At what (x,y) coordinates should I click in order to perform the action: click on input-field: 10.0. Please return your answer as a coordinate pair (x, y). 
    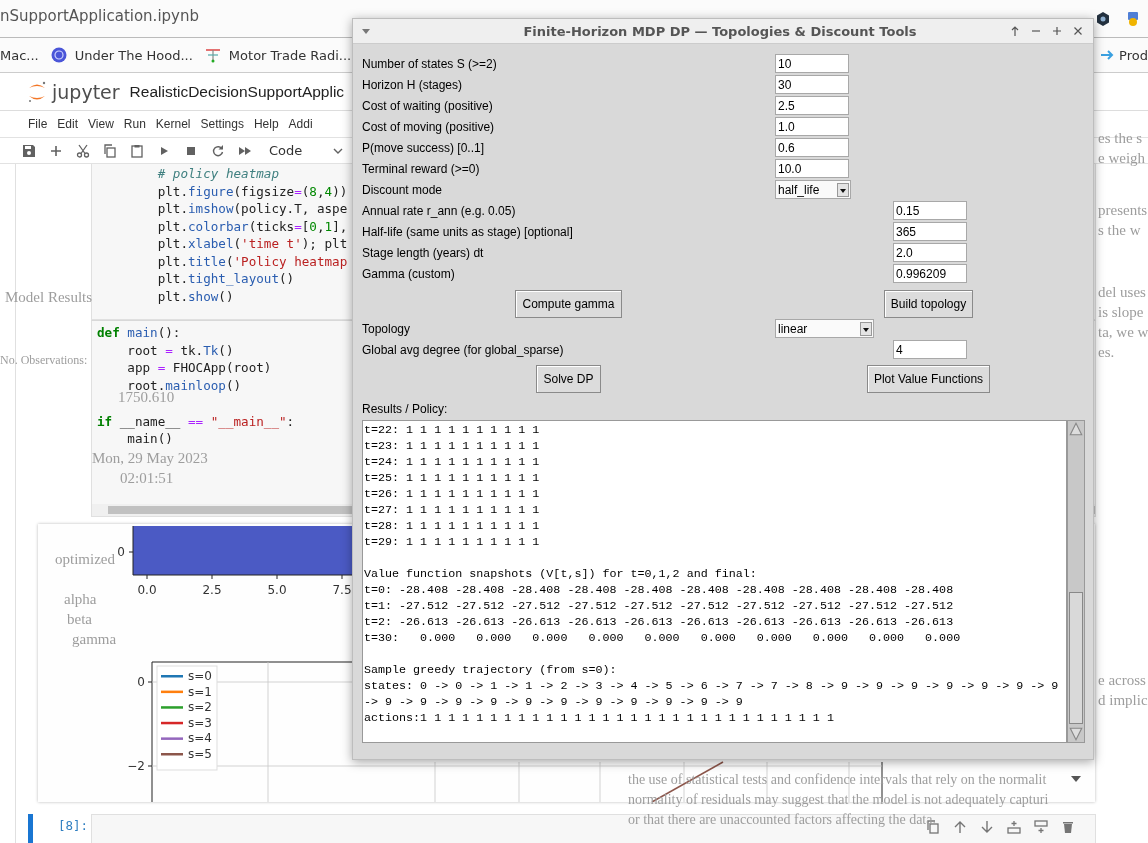
    Looking at the image, I should click on (812, 168).